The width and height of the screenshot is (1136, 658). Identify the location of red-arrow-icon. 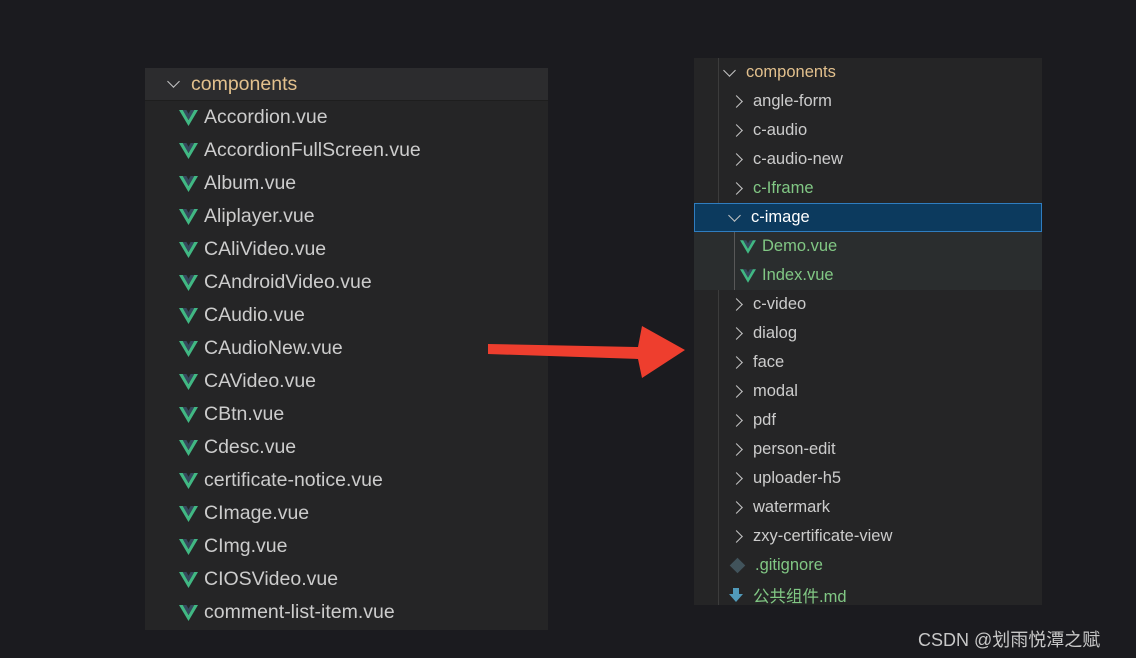
(586, 352).